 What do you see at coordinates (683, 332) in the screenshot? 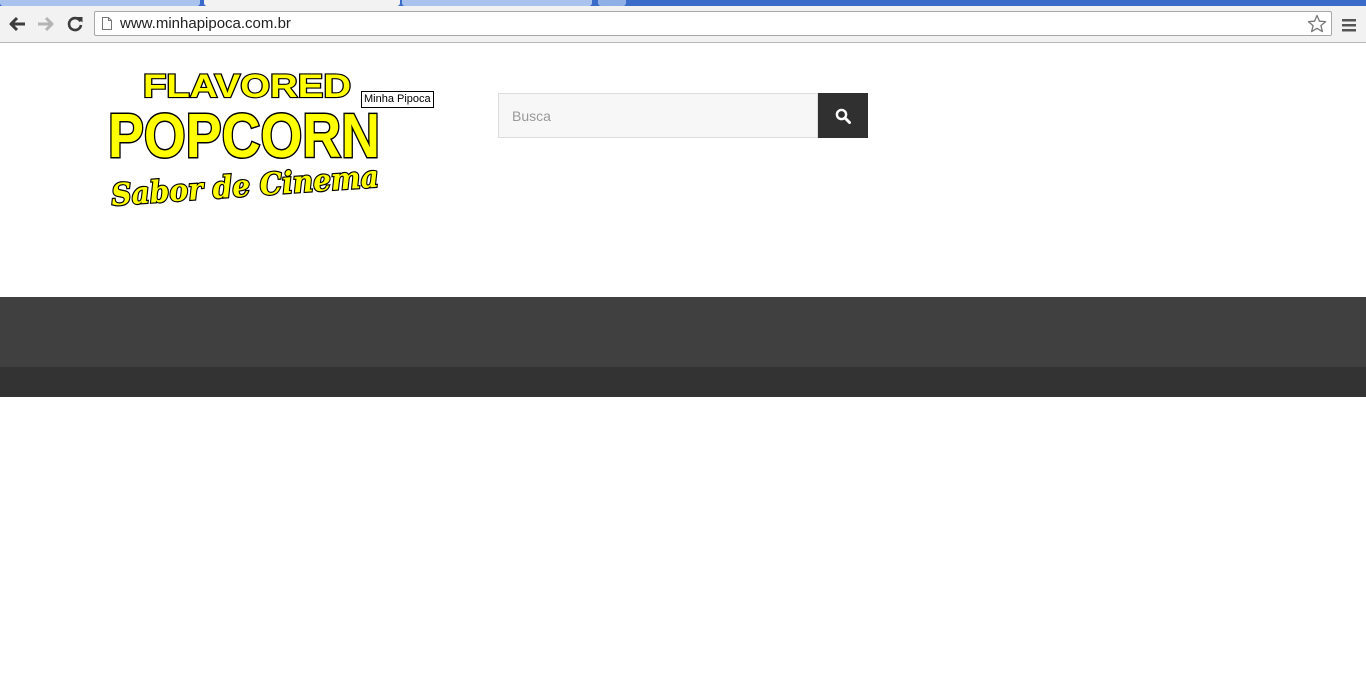
I see `main-navigation-bar` at bounding box center [683, 332].